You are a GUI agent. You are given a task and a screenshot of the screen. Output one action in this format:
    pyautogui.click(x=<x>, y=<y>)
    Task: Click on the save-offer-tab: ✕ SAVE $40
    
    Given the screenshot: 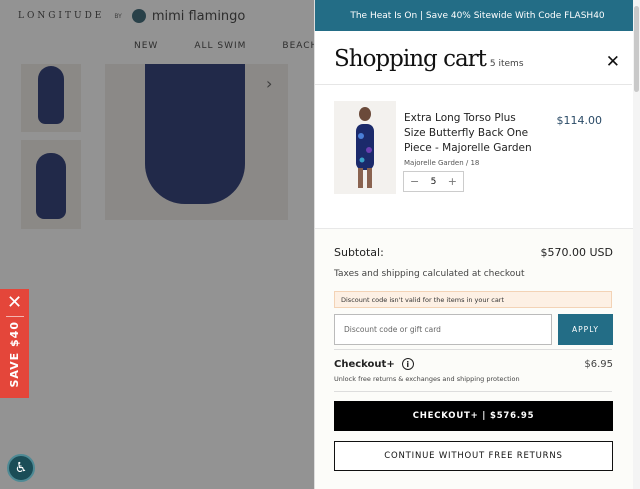 What is the action you would take?
    pyautogui.click(x=14, y=343)
    